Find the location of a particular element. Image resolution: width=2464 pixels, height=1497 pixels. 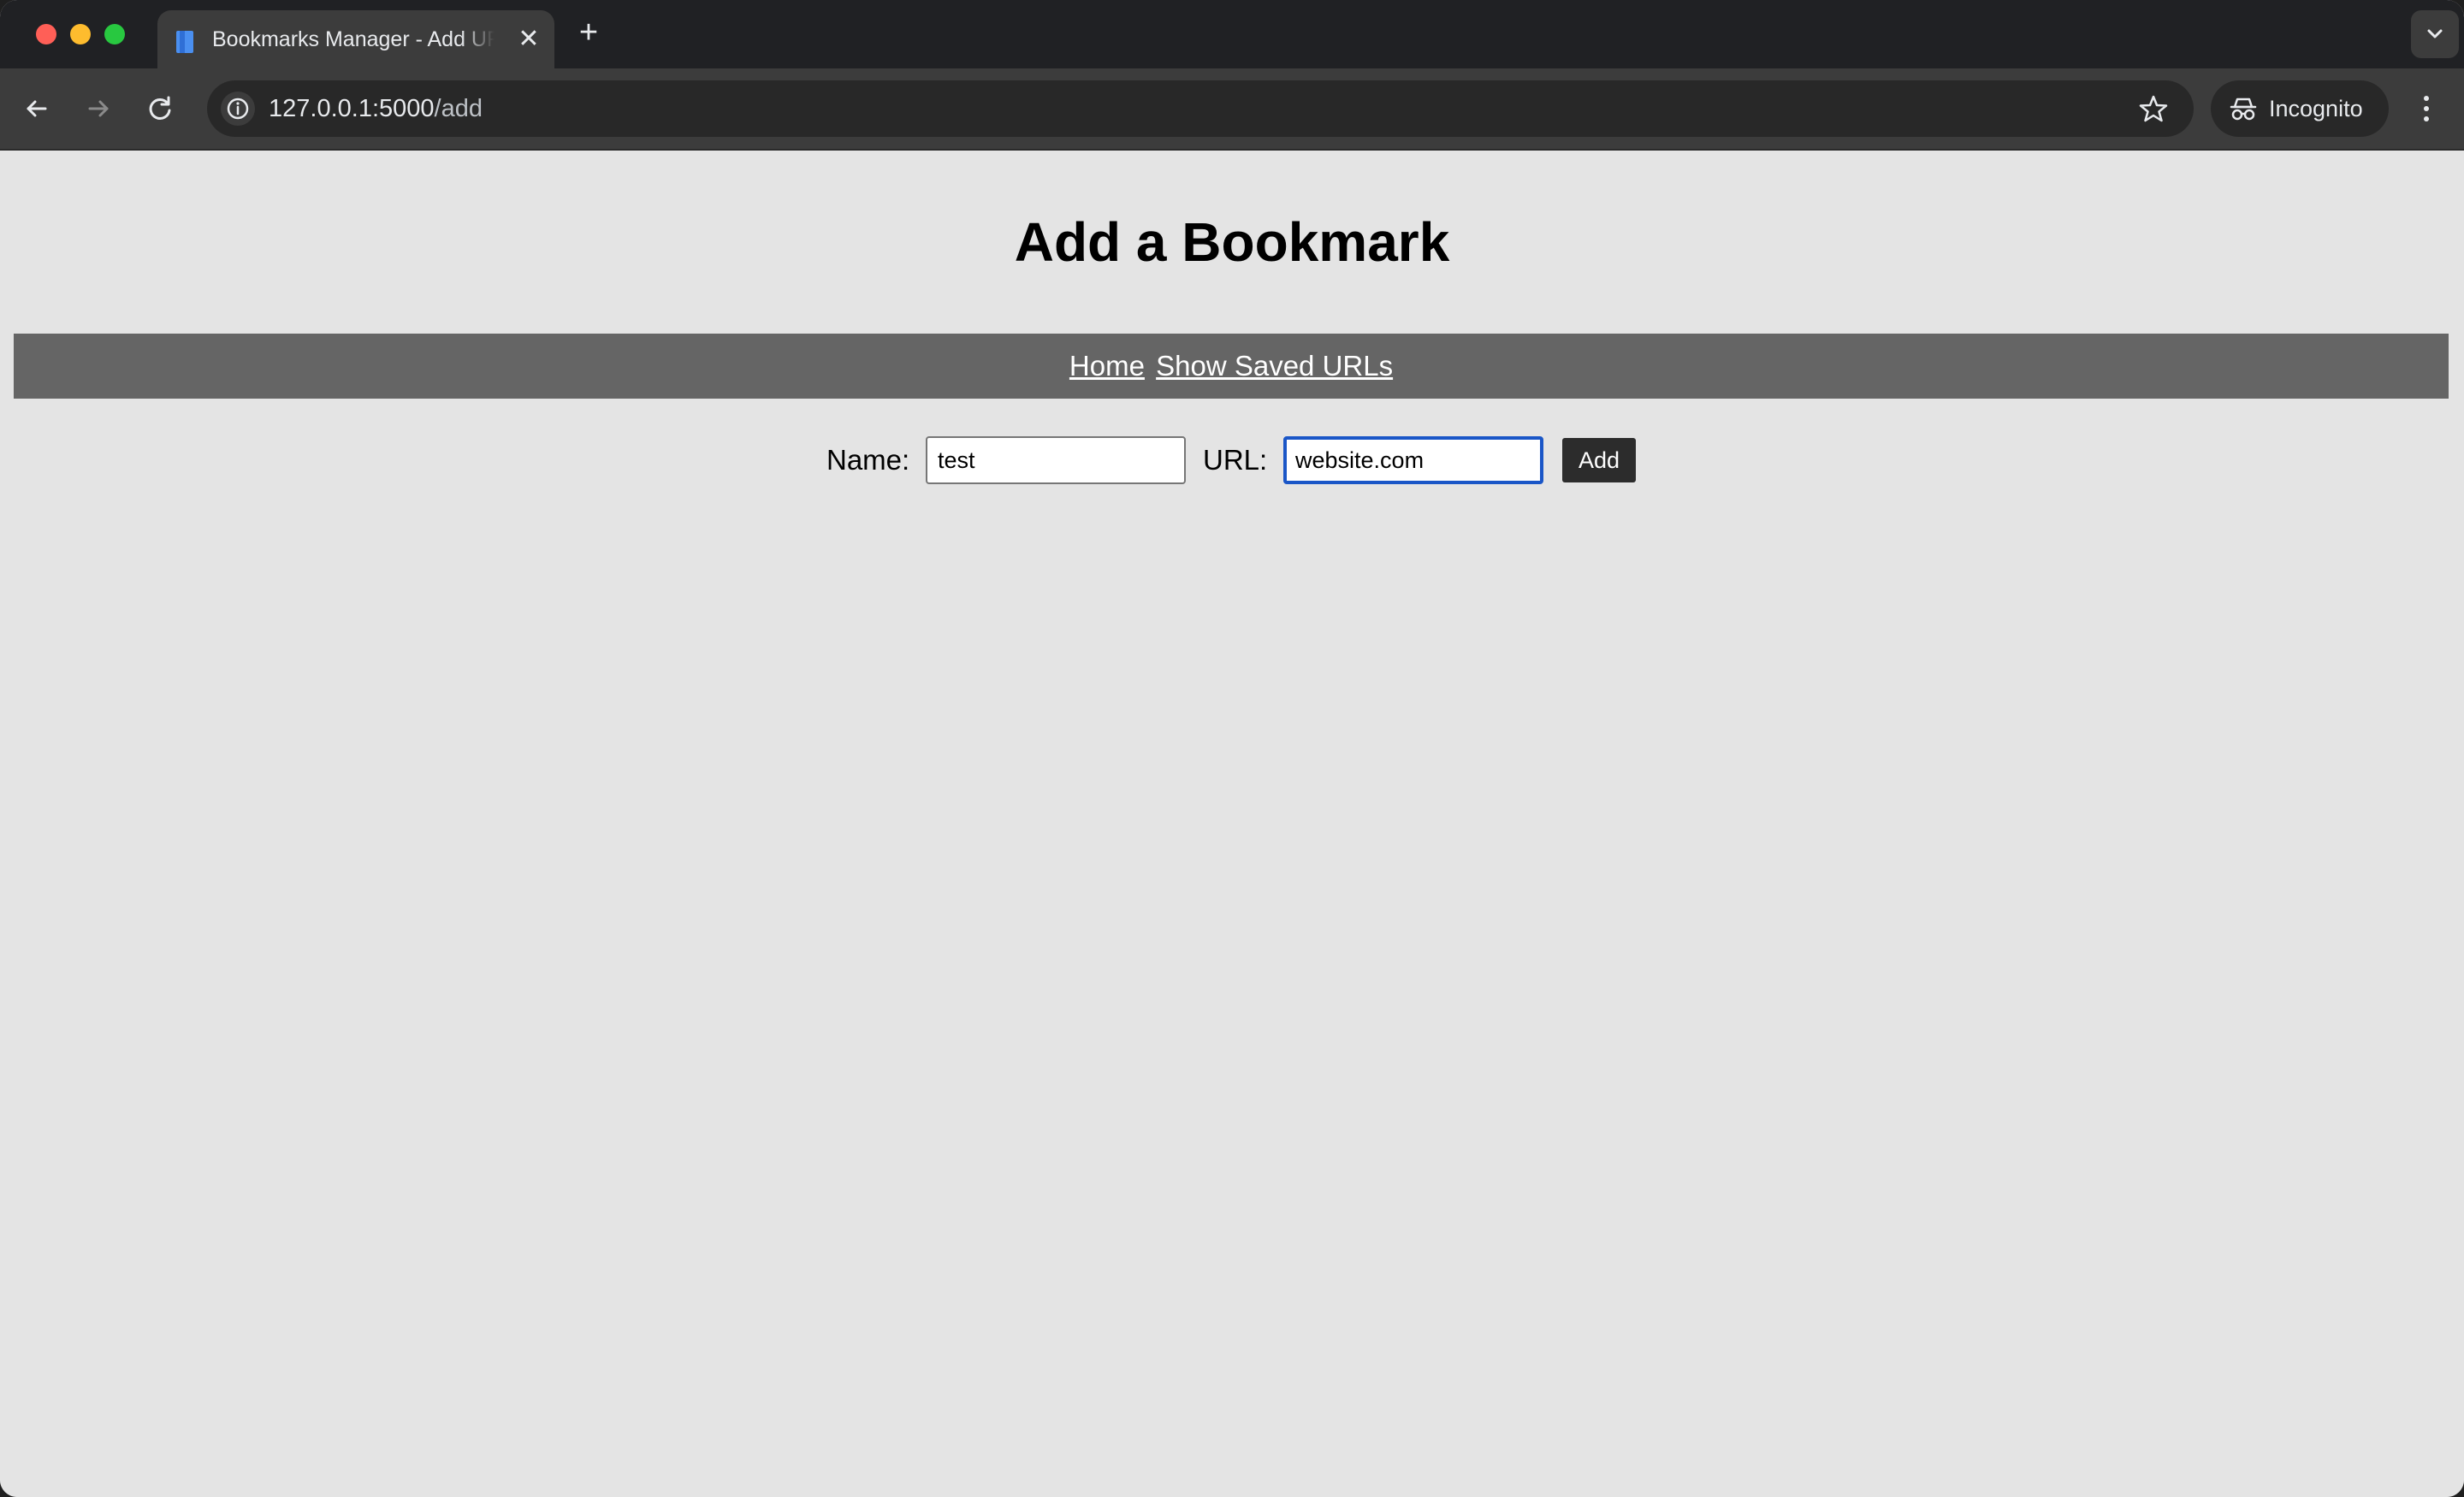

name-label: Name: is located at coordinates (868, 460).